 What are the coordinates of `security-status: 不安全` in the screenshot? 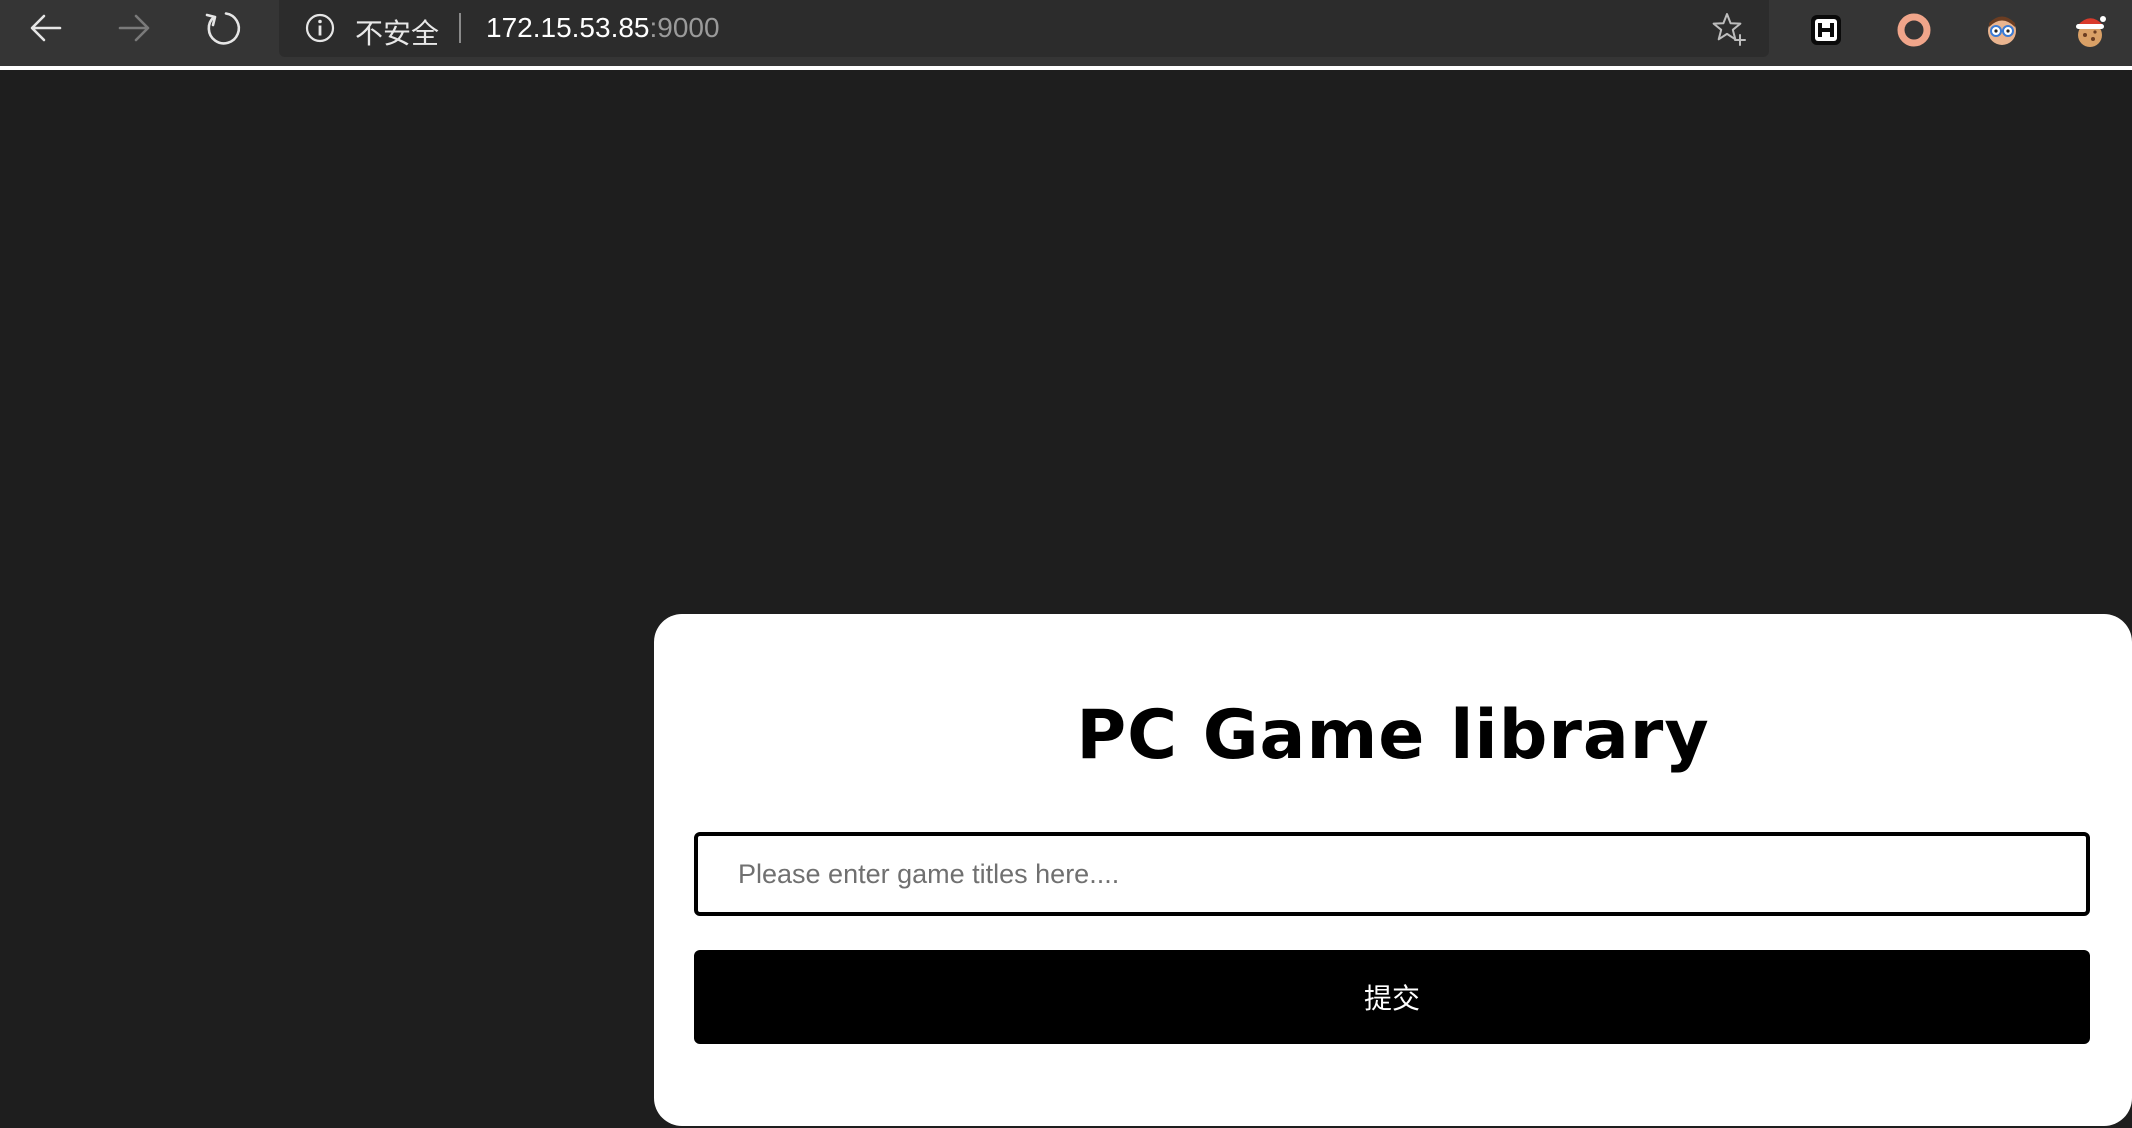 It's located at (397, 33).